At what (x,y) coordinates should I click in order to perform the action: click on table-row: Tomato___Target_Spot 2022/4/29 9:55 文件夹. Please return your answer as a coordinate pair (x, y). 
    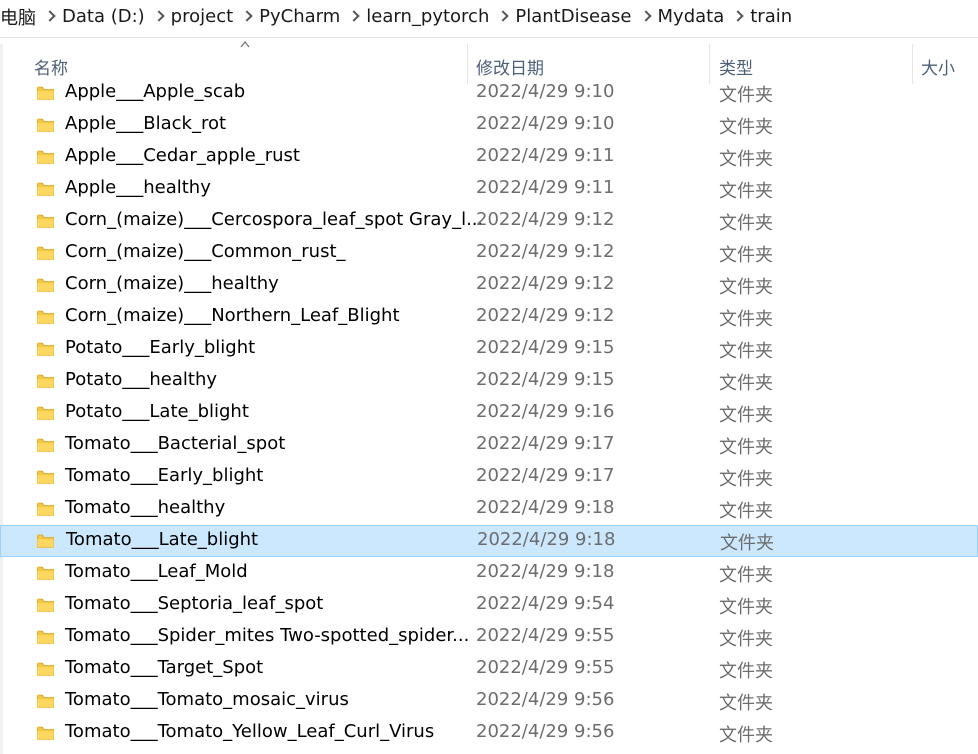
    Looking at the image, I should click on (489, 669).